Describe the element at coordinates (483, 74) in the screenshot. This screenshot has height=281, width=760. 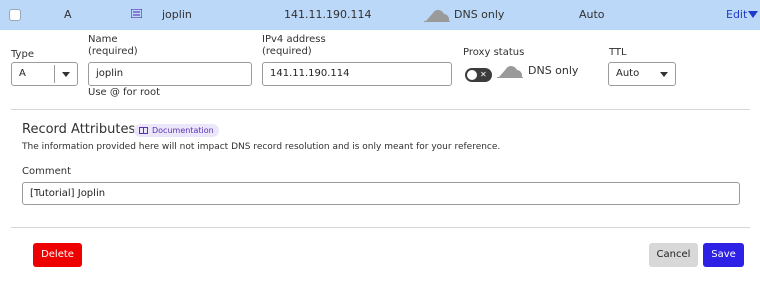
I see `toggle-off-icon: ✕` at that location.